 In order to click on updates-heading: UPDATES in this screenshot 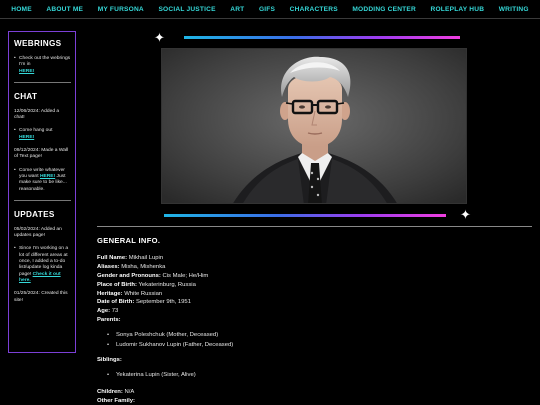, I will do `click(34, 214)`.